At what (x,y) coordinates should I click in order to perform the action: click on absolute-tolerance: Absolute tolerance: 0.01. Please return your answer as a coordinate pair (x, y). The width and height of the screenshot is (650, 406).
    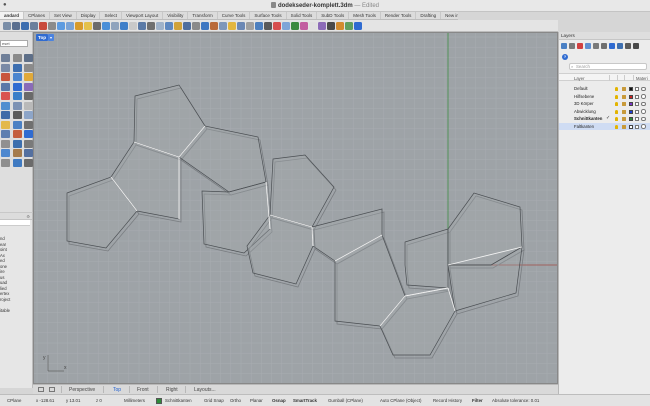
    Looking at the image, I should click on (515, 400).